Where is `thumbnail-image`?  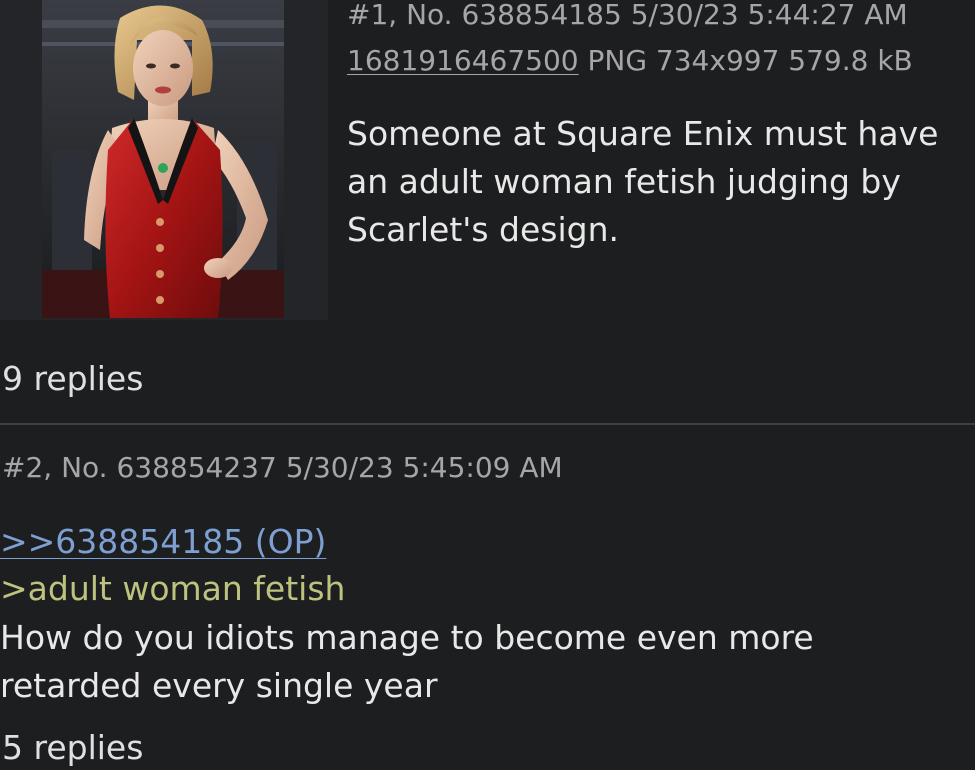
thumbnail-image is located at coordinates (163, 159).